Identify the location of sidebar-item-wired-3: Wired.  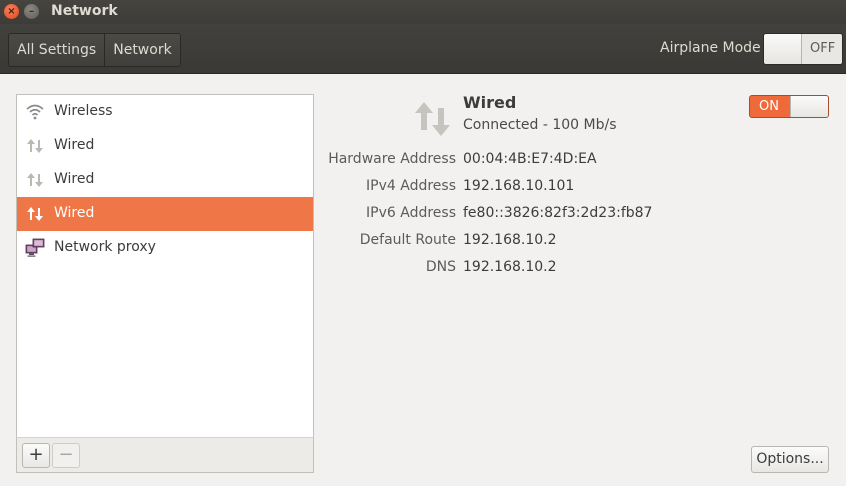
(165, 214).